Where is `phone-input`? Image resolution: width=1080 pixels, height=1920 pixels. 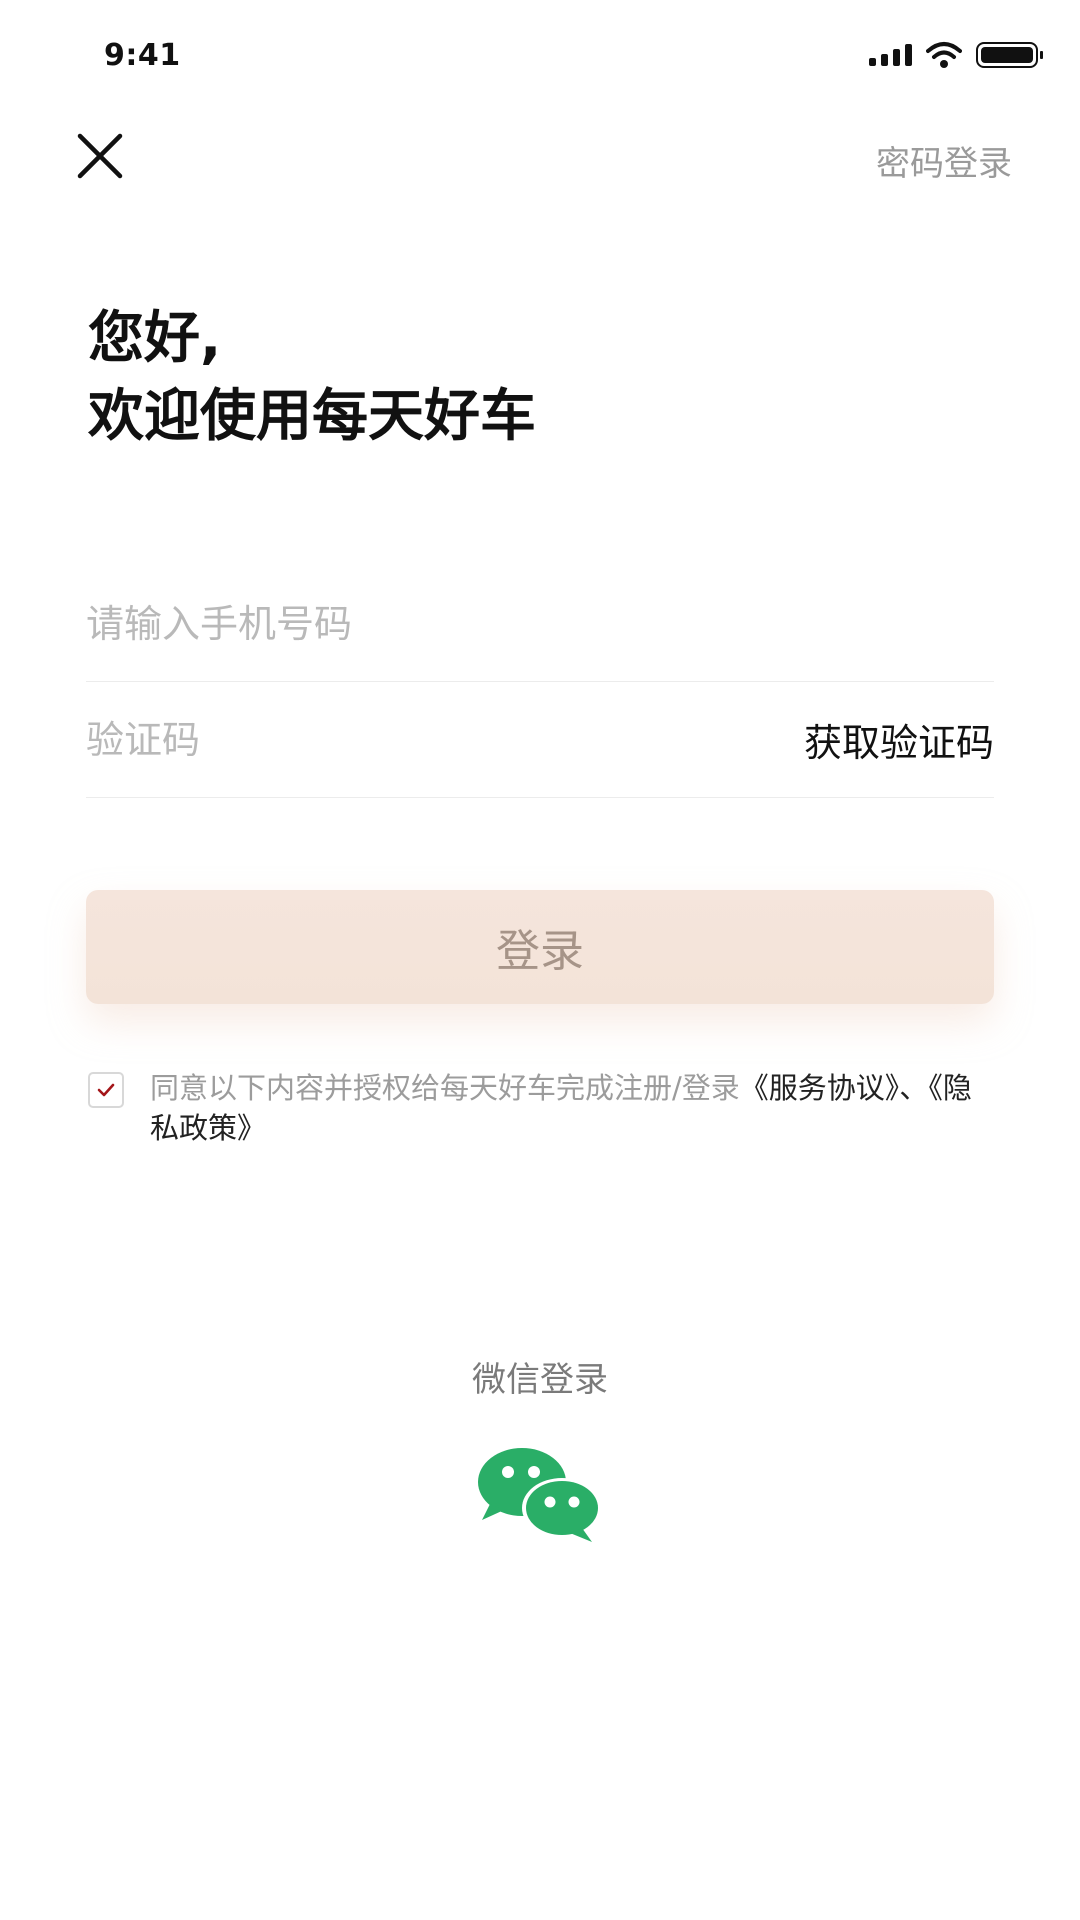
phone-input is located at coordinates (540, 623).